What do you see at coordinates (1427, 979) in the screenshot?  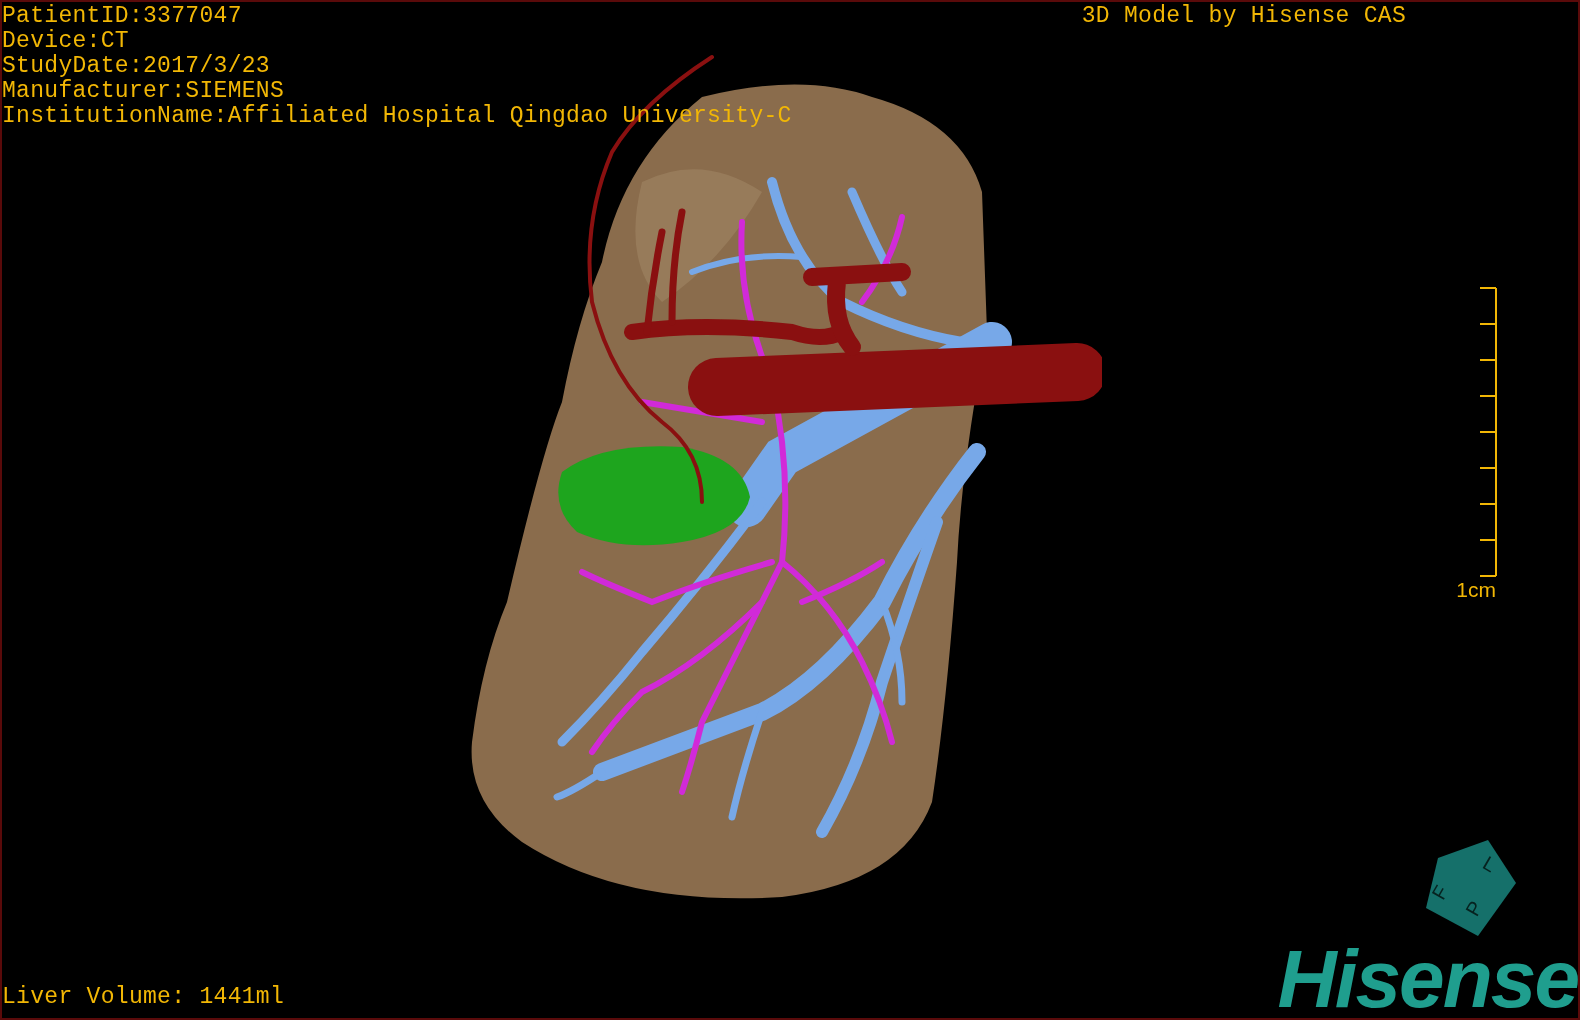 I see `brand-logo: Hisense` at bounding box center [1427, 979].